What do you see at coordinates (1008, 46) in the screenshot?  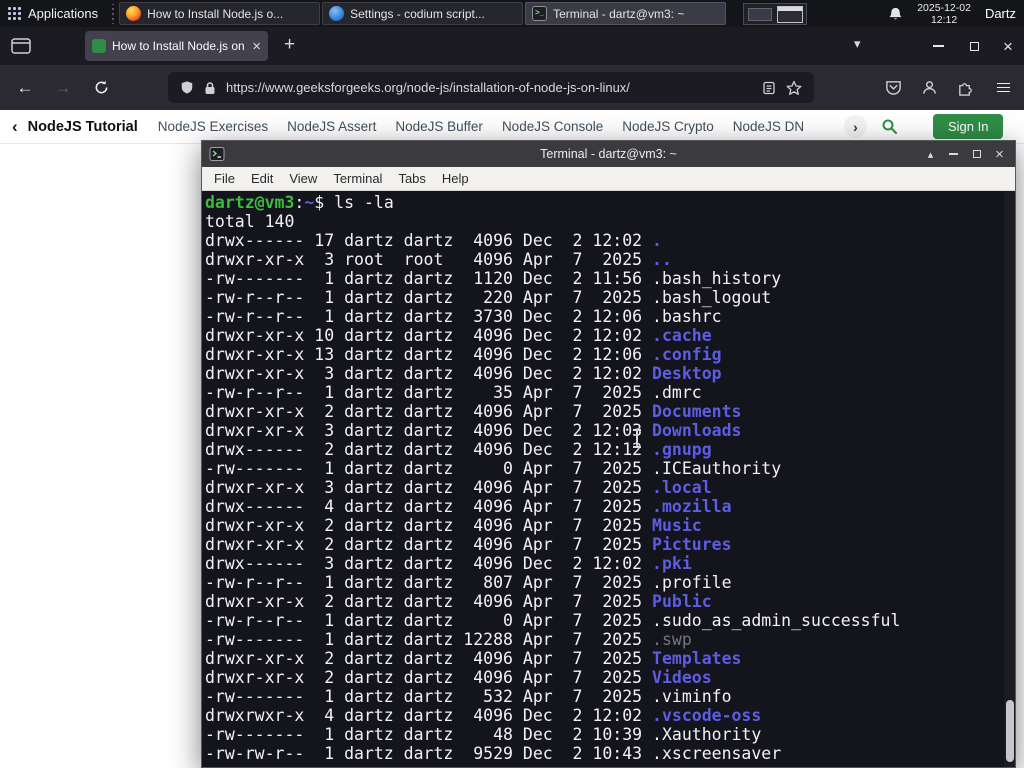 I see `window-close-button: ×` at bounding box center [1008, 46].